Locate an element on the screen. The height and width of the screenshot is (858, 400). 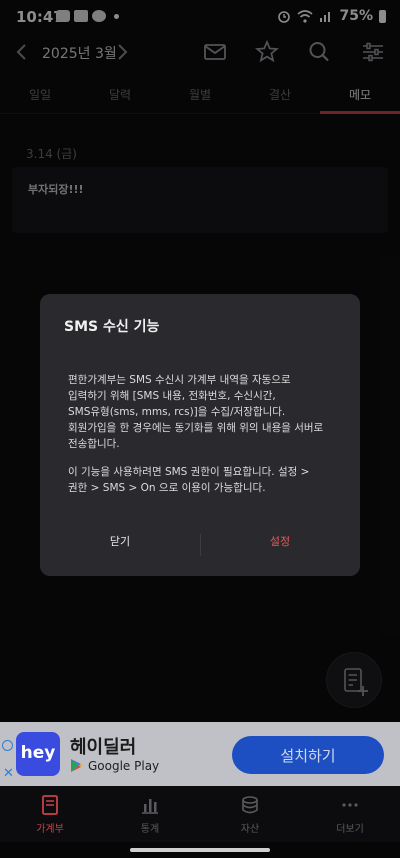
install-button: 설치하기 is located at coordinates (308, 755).